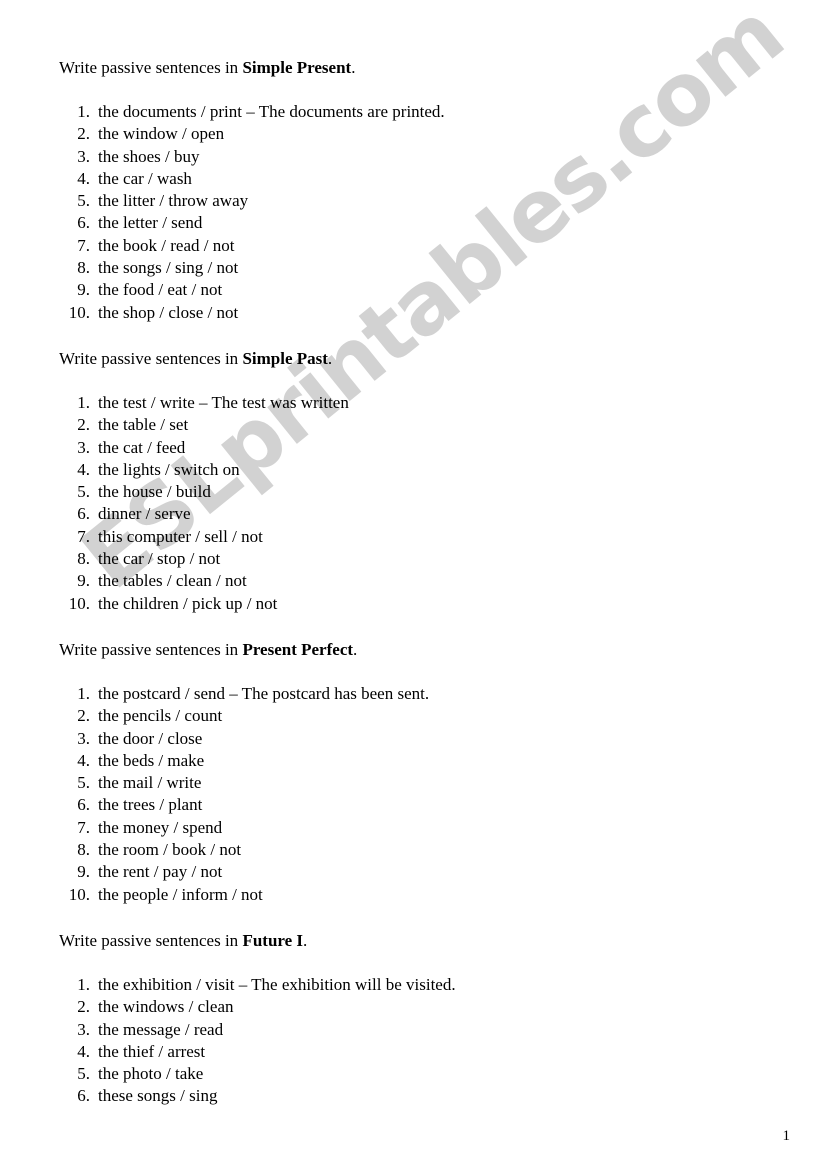 The image size is (821, 1169). What do you see at coordinates (146, 1007) in the screenshot?
I see `exercise-item: the windows / clean` at bounding box center [146, 1007].